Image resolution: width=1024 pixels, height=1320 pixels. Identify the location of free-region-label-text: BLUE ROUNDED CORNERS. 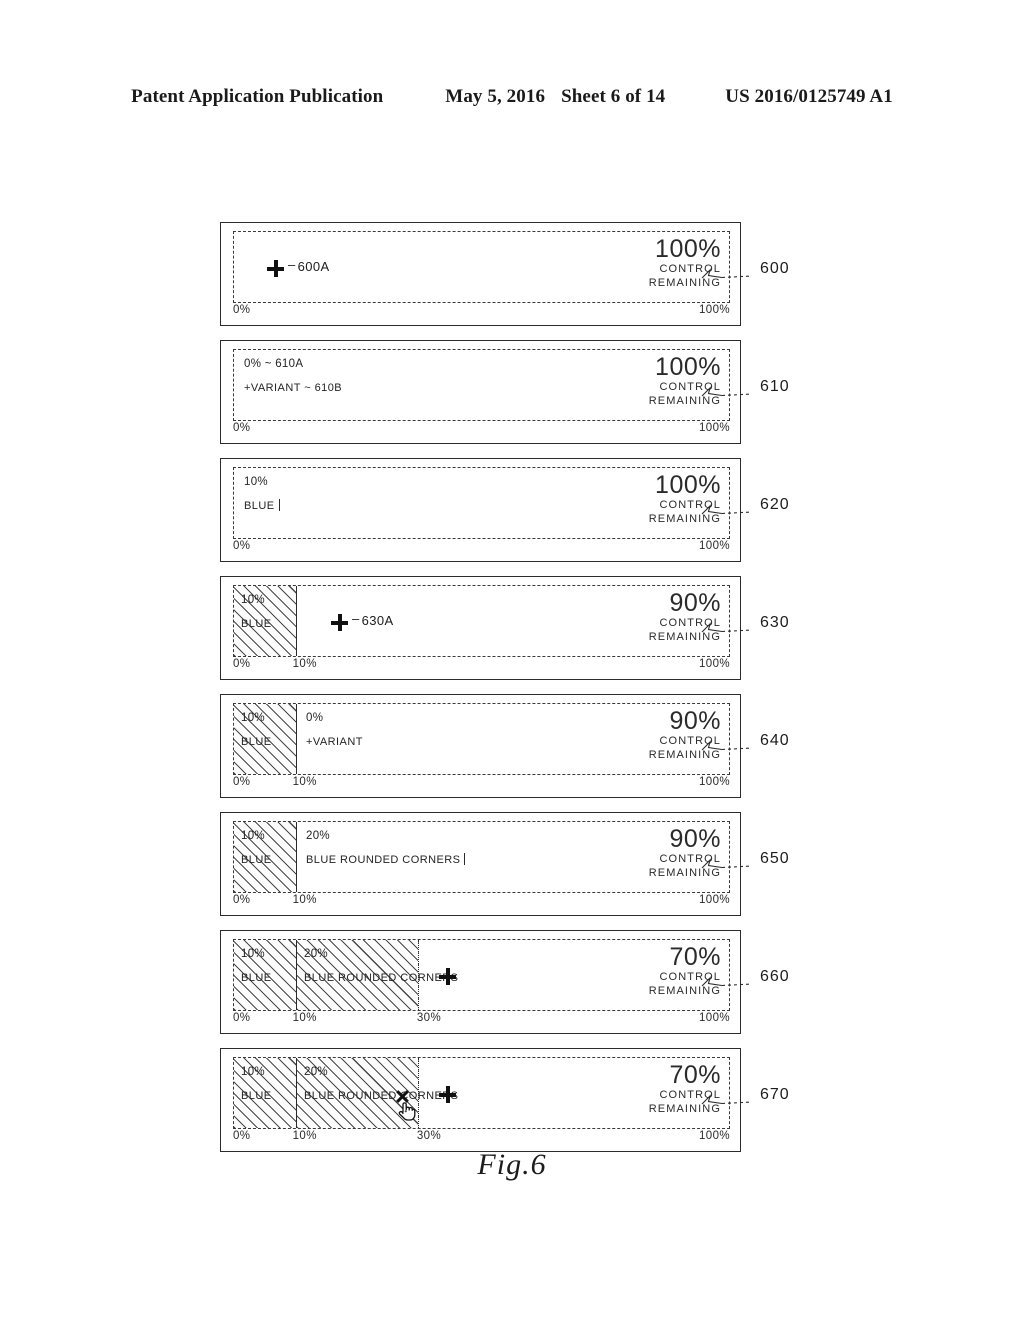
(383, 860).